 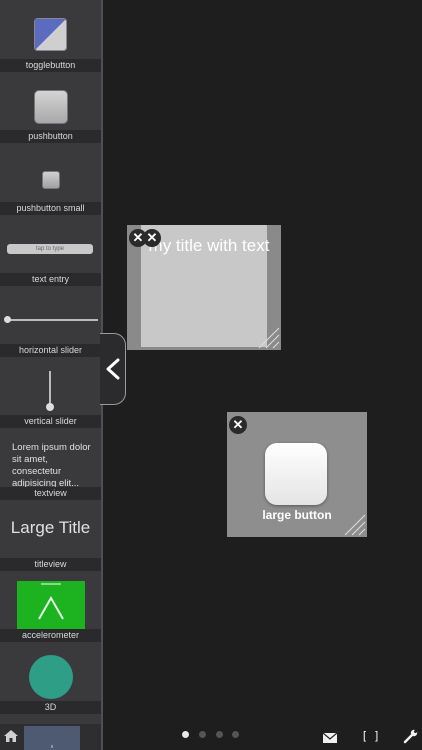 I want to click on frame-icon: [ ], so click(x=372, y=736).